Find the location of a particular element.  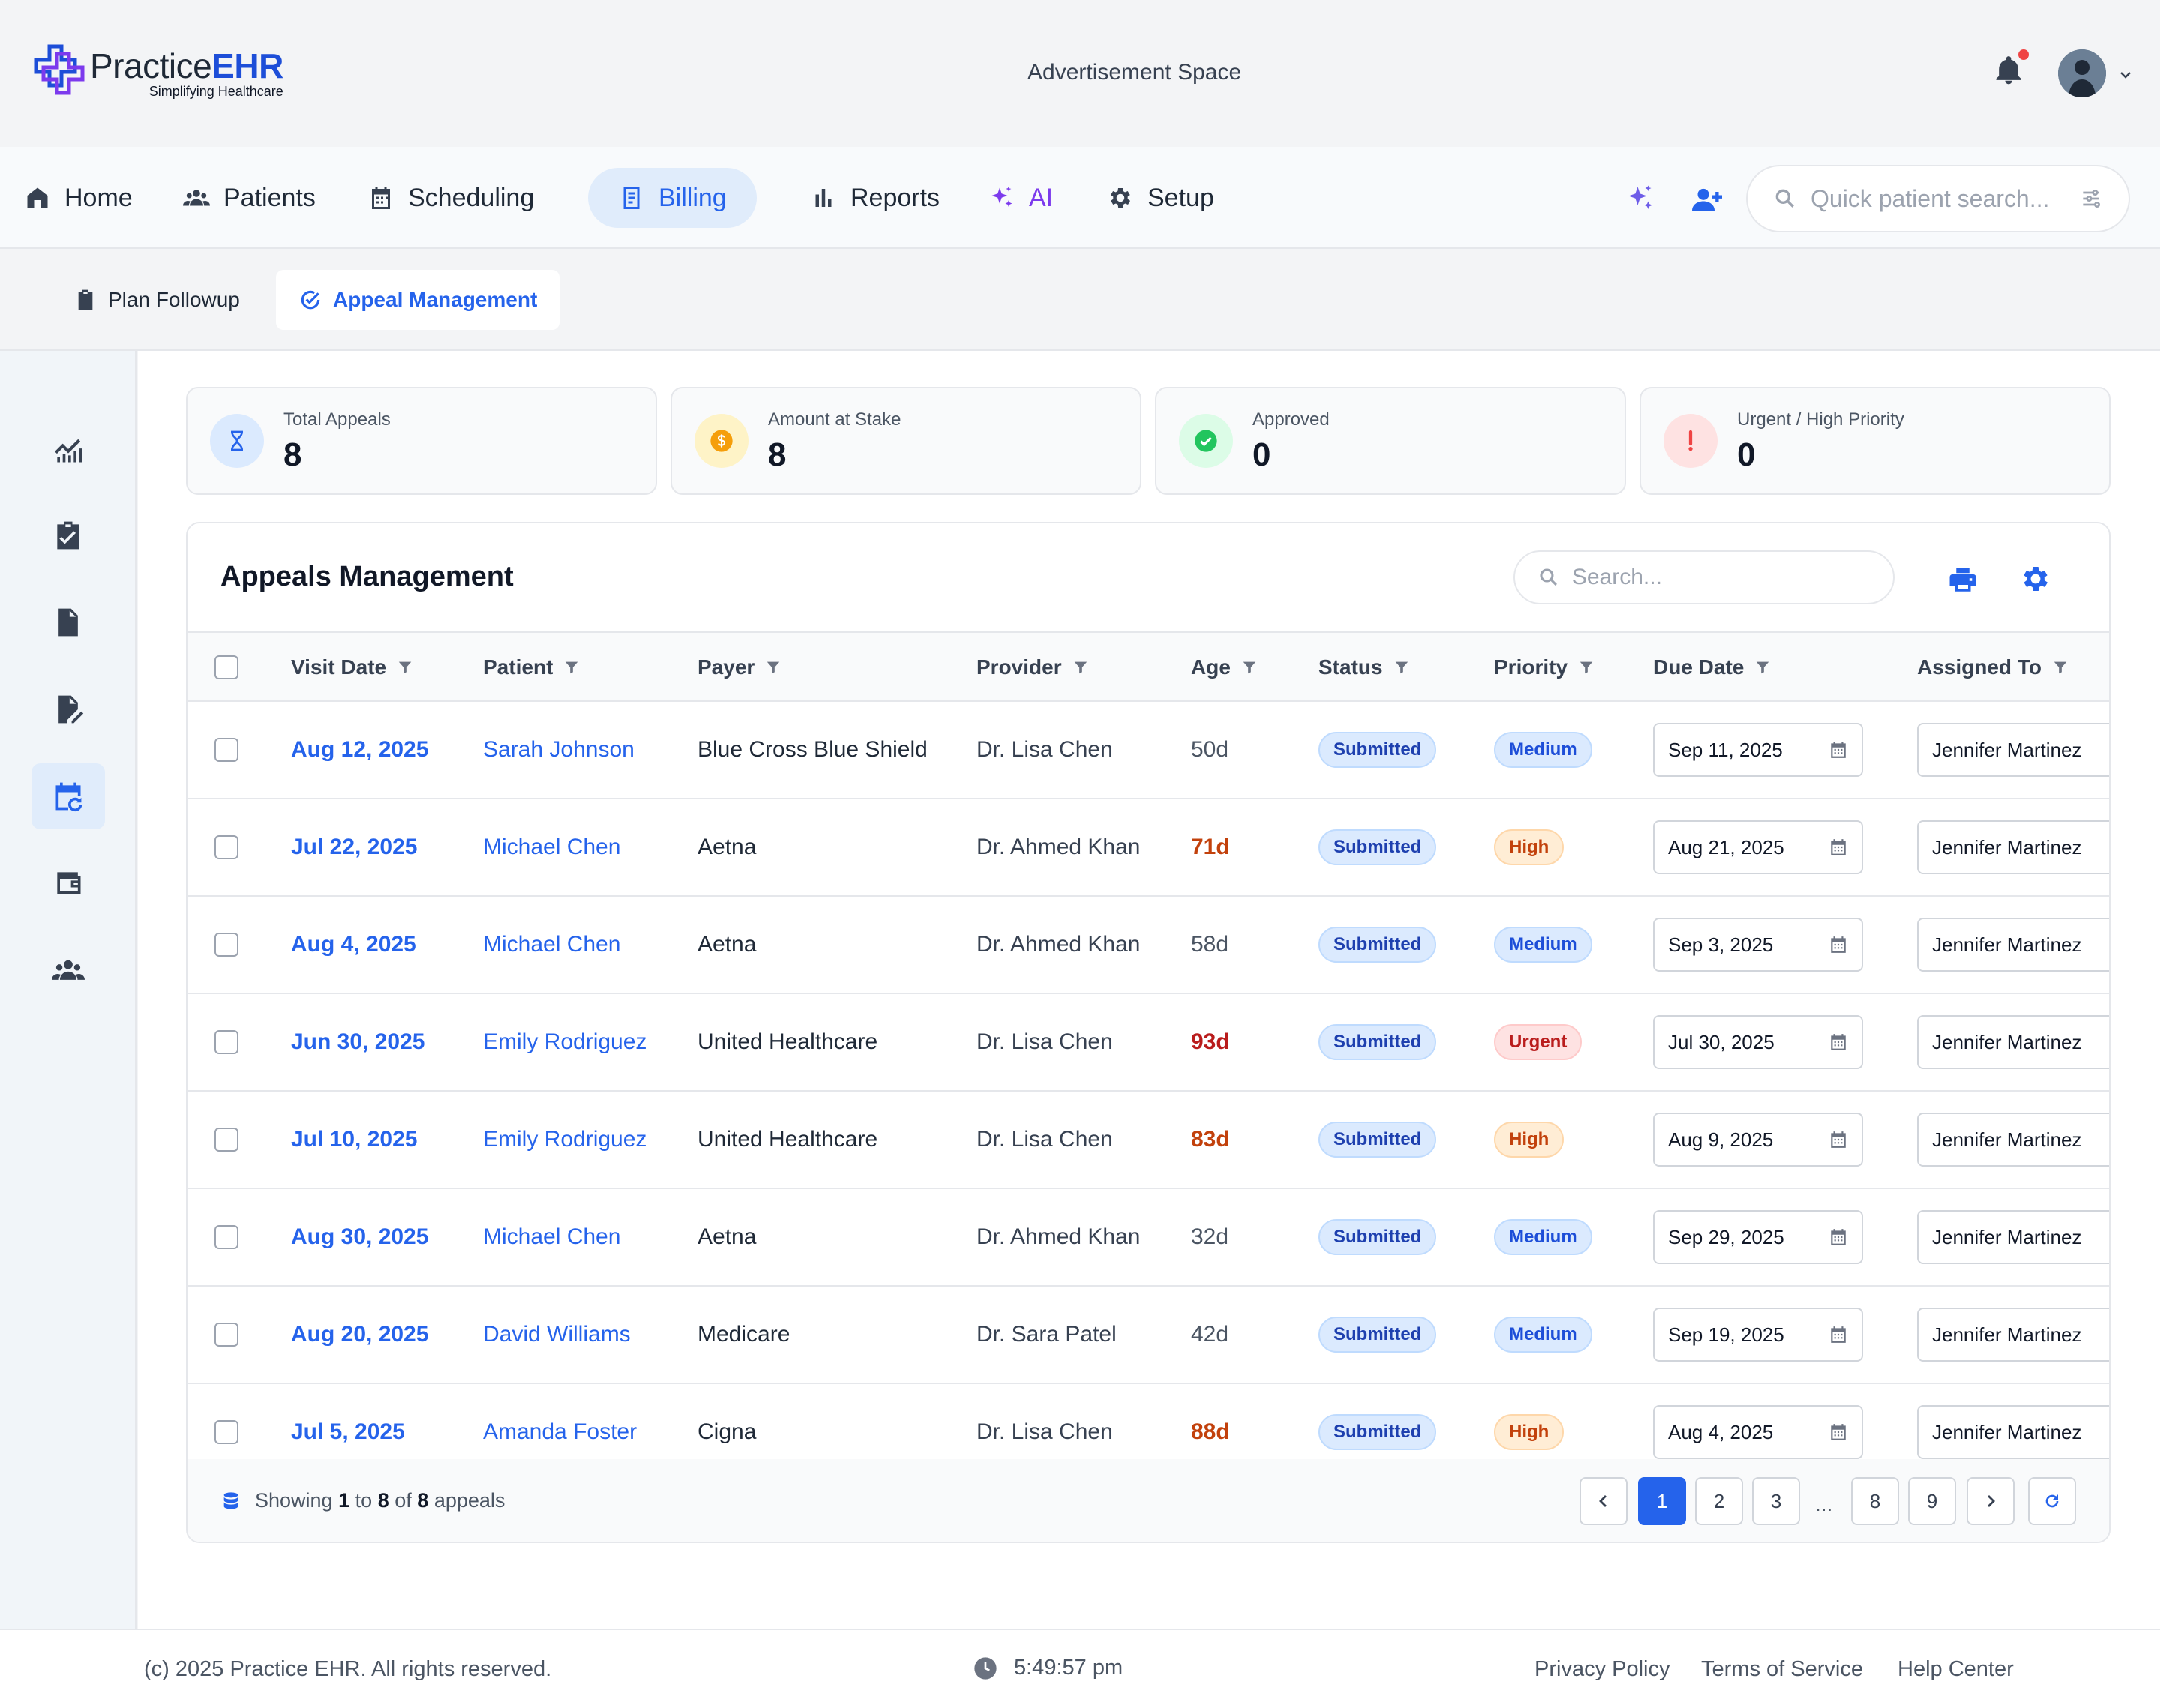

sidebar-appeals is located at coordinates (68, 796).